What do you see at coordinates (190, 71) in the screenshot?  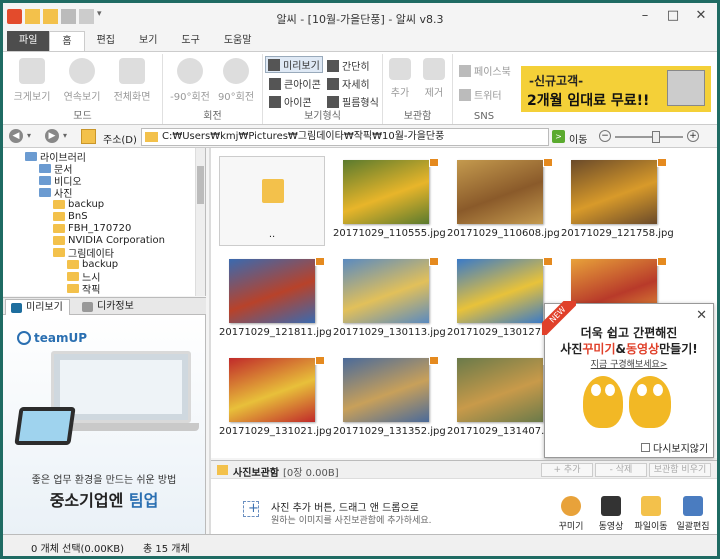 I see `rotate-left-icon` at bounding box center [190, 71].